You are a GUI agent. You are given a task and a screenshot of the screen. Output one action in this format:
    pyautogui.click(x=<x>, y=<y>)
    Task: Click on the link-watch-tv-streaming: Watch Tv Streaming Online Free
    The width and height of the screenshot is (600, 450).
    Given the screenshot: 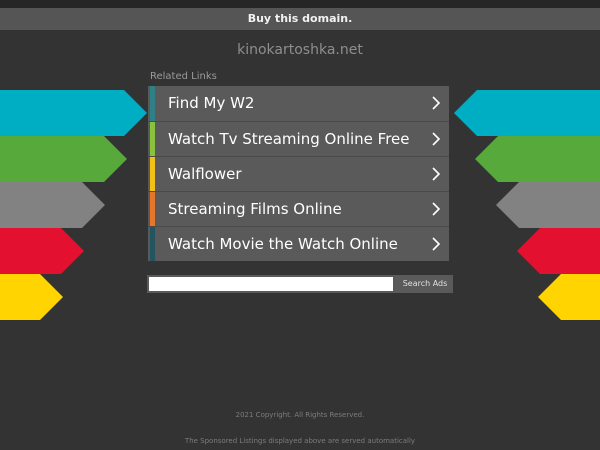 What is the action you would take?
    pyautogui.click(x=298, y=138)
    